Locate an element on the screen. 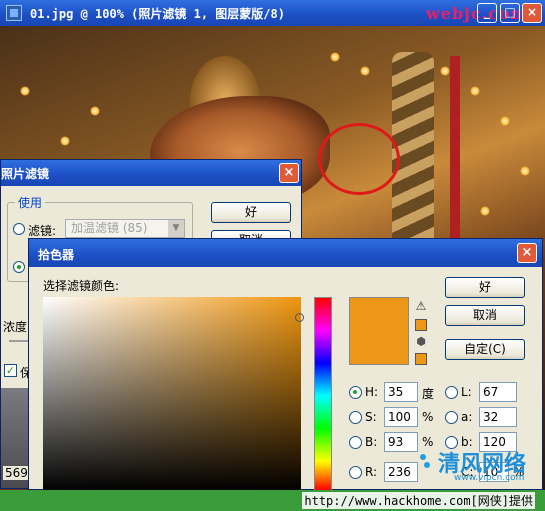  r-radio is located at coordinates (355, 472).